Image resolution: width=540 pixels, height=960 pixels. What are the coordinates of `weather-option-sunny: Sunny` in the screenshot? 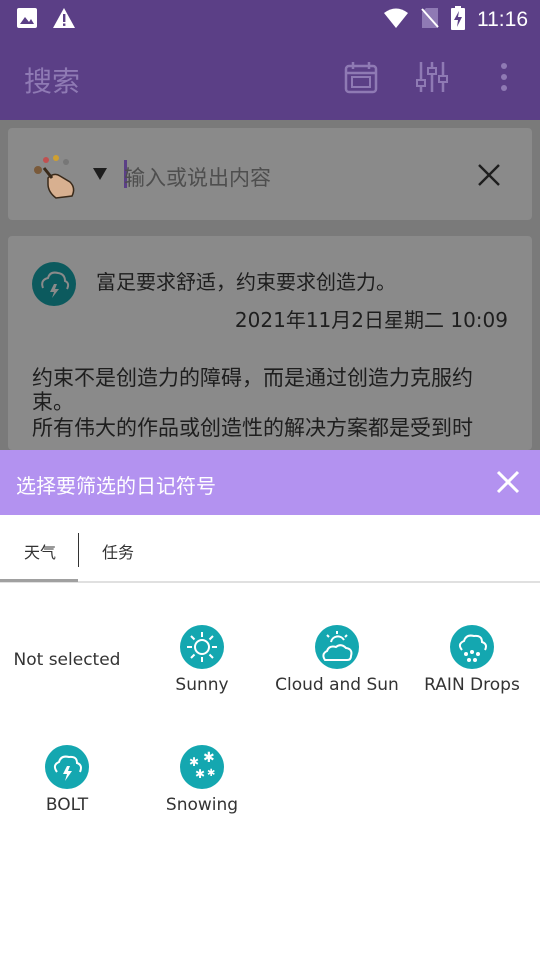 It's located at (202, 660).